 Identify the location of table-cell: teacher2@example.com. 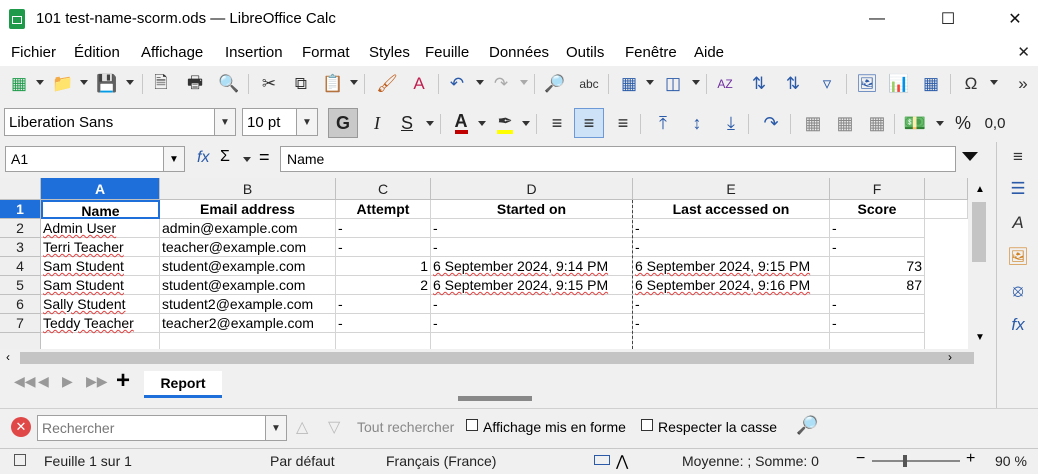
(248, 323).